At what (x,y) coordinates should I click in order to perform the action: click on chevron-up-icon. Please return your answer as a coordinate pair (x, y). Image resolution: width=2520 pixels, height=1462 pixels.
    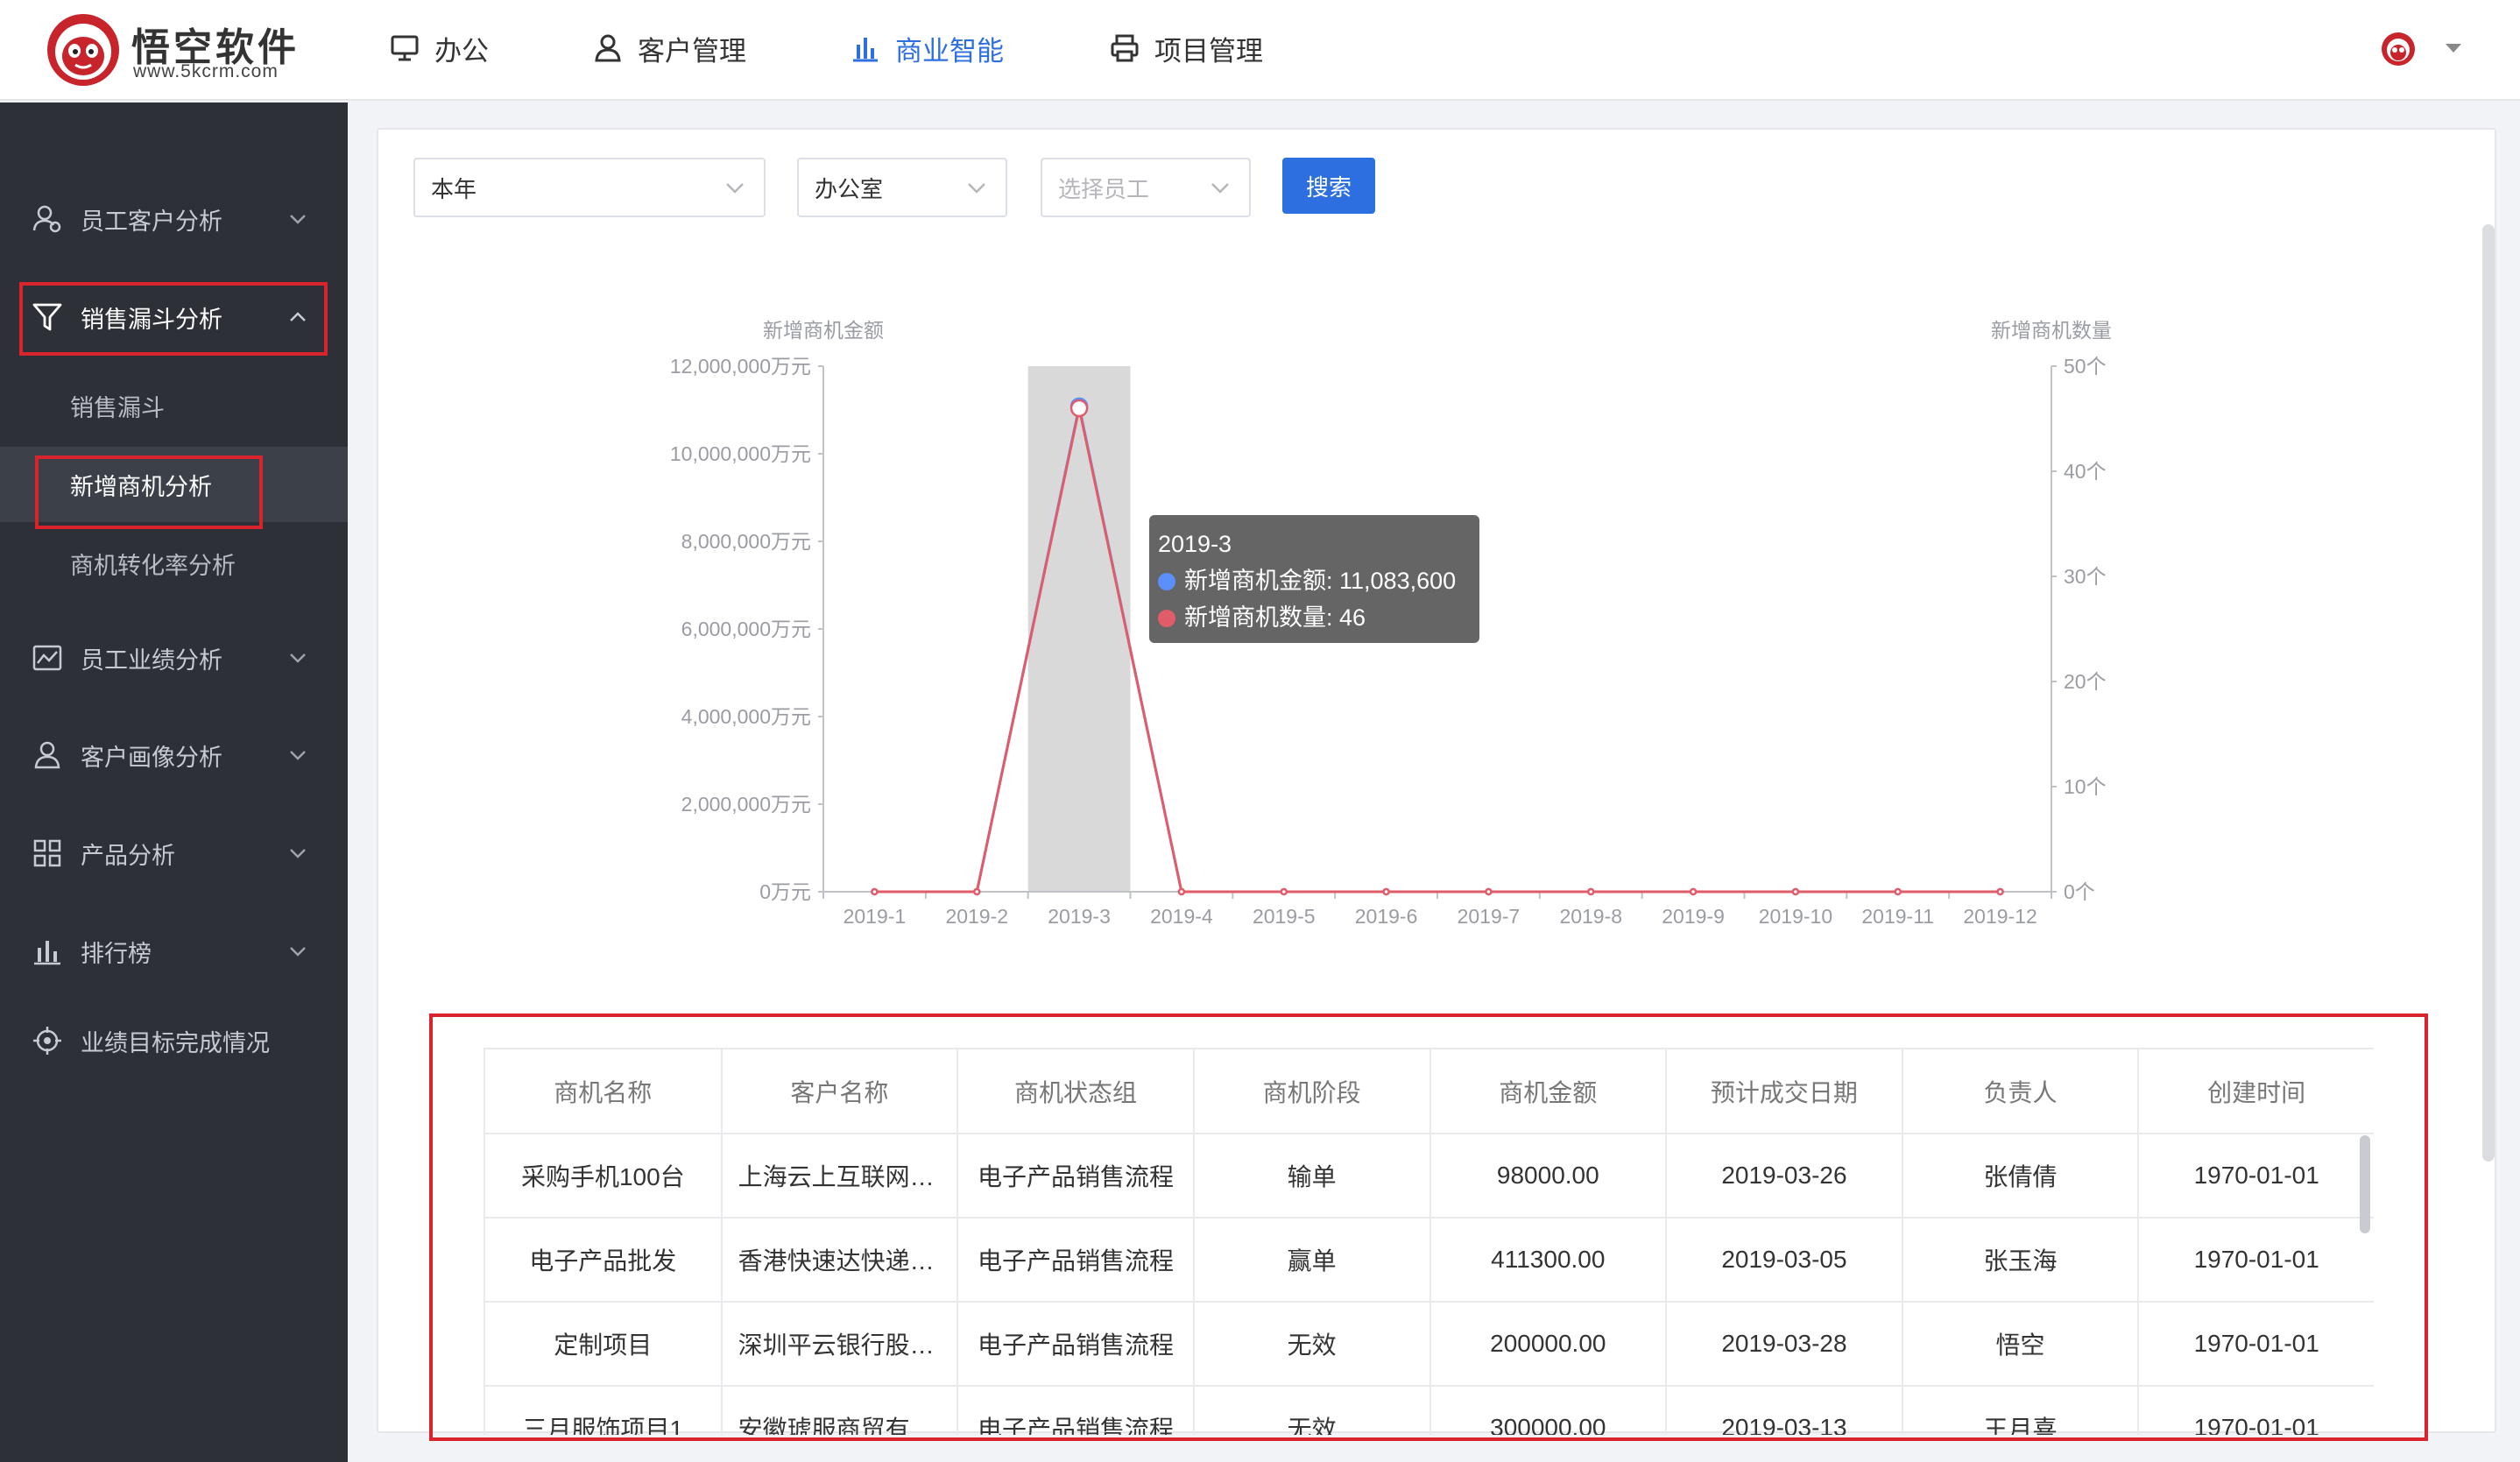
    Looking at the image, I should click on (298, 316).